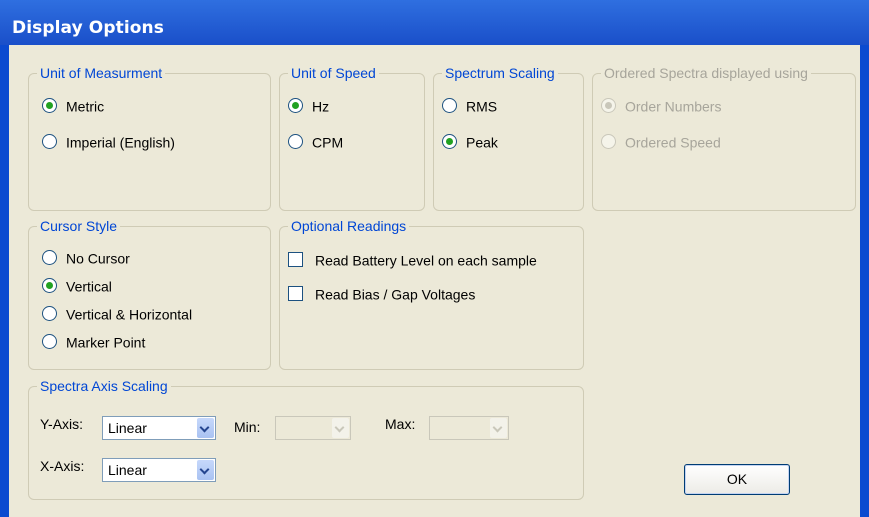 Image resolution: width=869 pixels, height=517 pixels. I want to click on cursor-style-legend: Cursor Style, so click(79, 226).